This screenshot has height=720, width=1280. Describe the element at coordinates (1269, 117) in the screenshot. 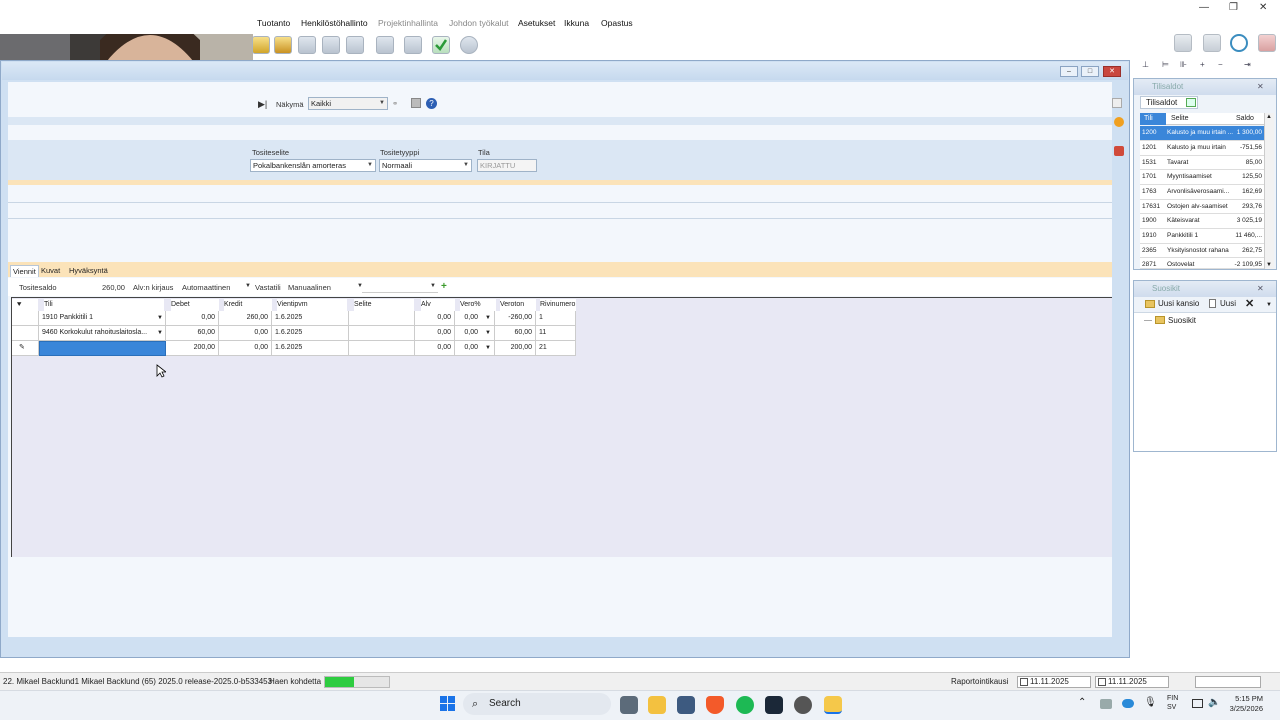

I see `chevron-up-icon: ▲` at that location.